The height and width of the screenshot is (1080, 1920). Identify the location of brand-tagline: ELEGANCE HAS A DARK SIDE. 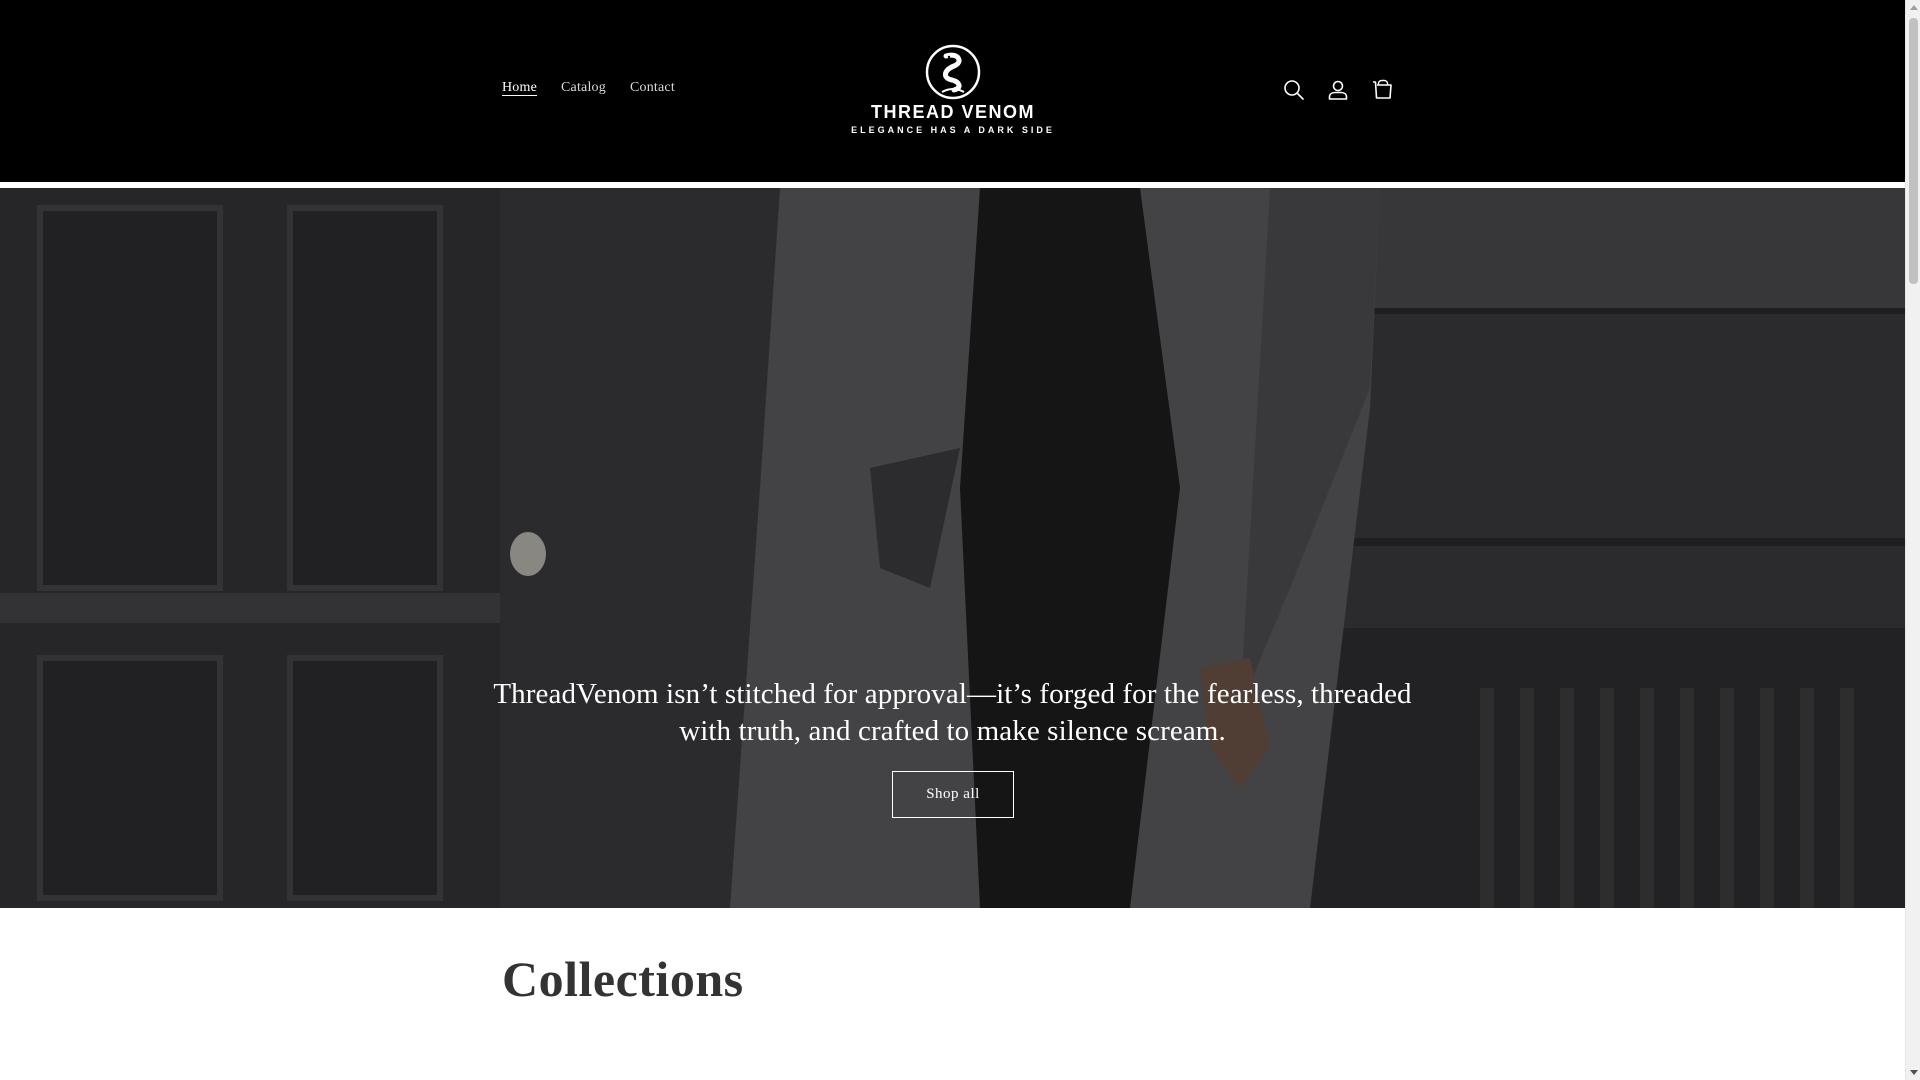
(953, 130).